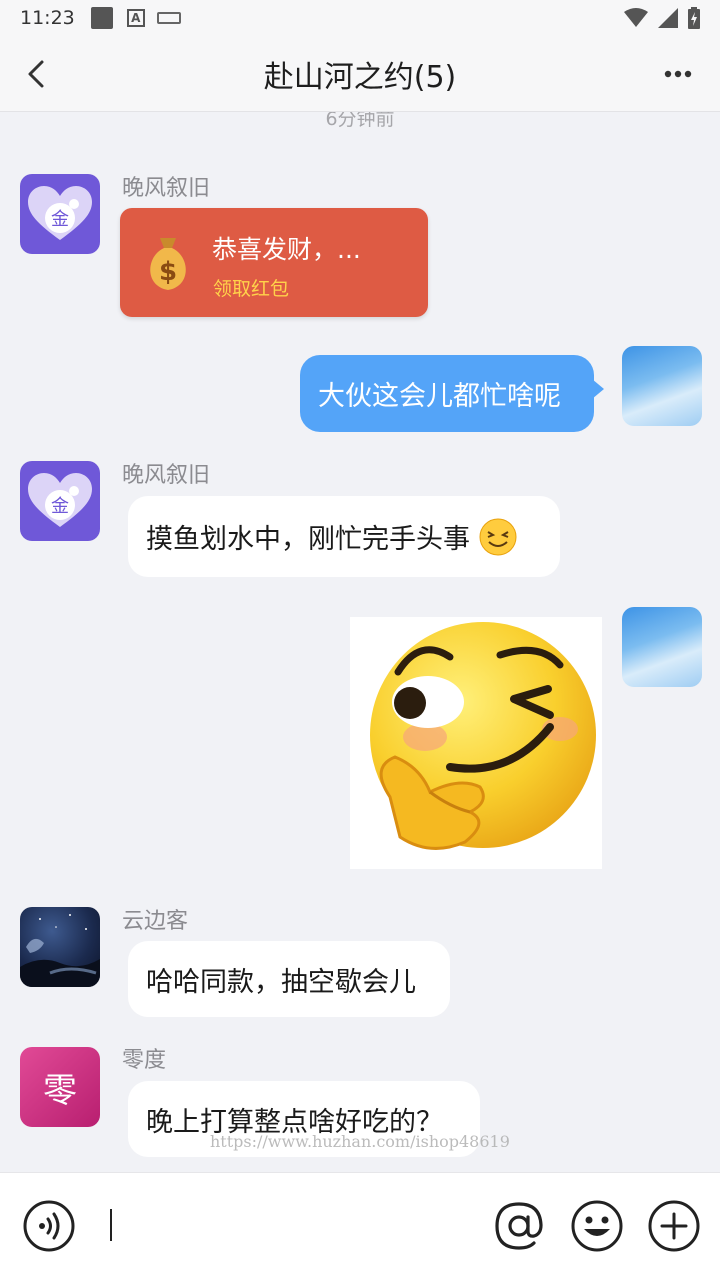 This screenshot has width=720, height=1280. I want to click on sender-name: 云边客, so click(155, 921).